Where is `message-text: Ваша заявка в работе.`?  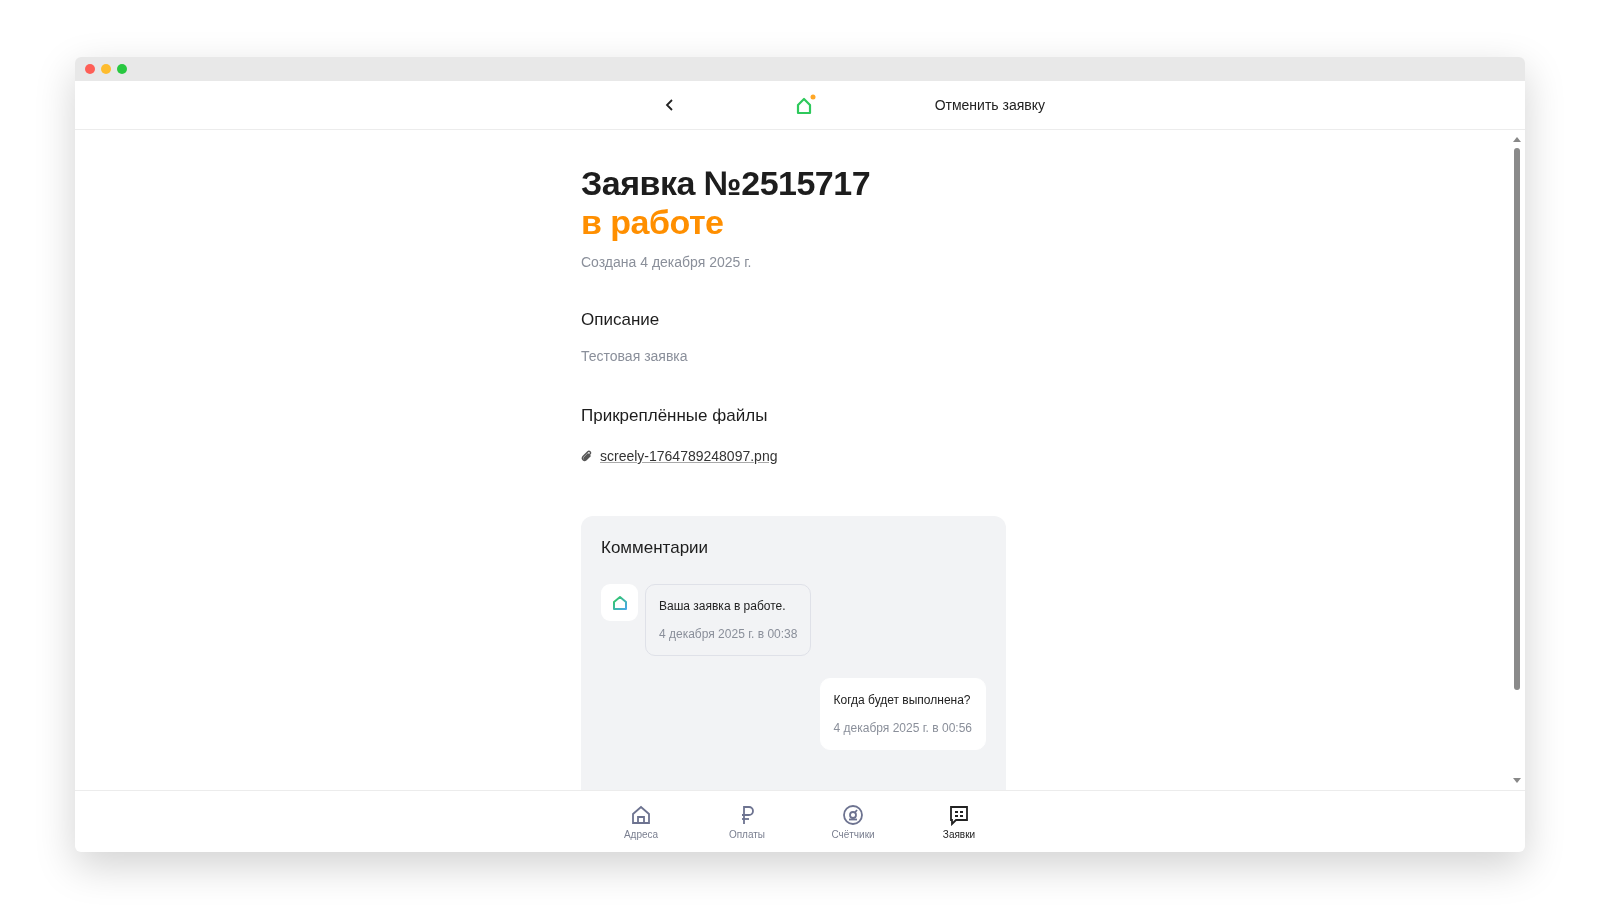 message-text: Ваша заявка в работе. is located at coordinates (723, 606).